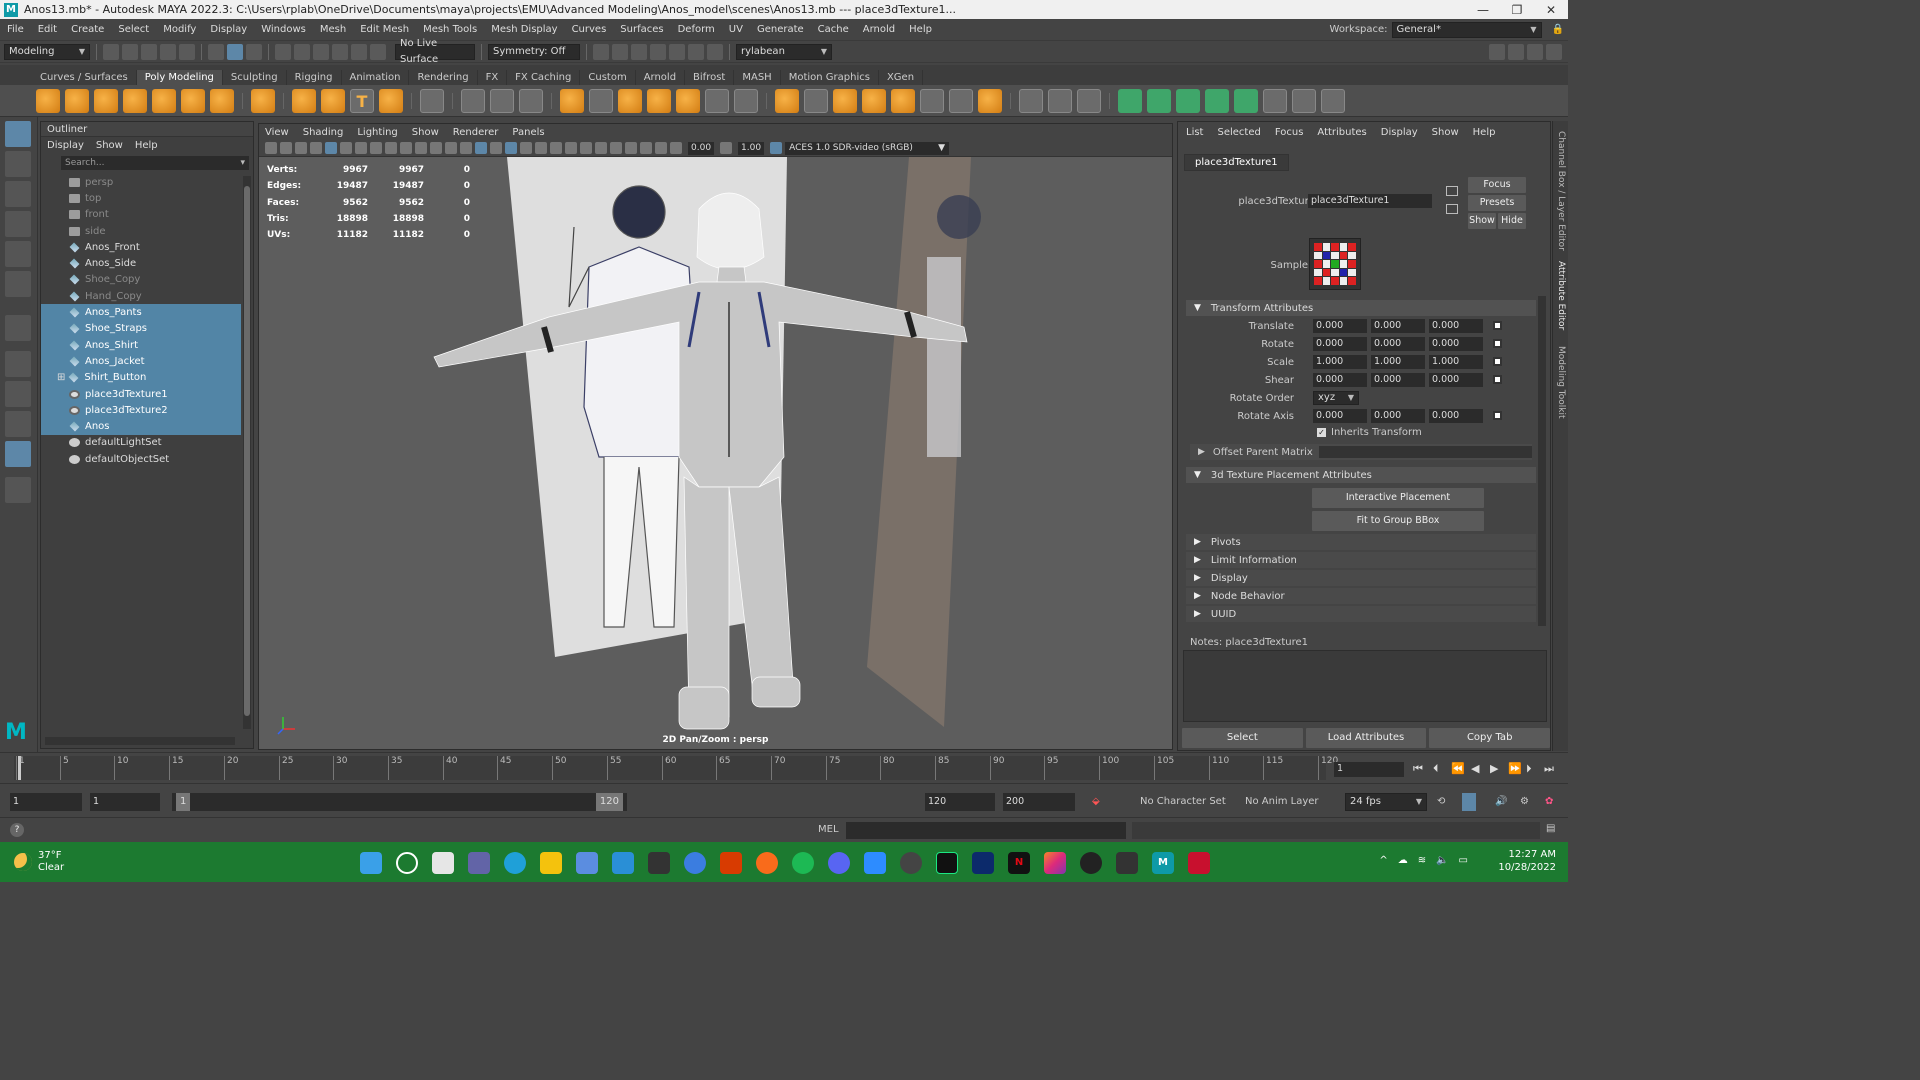 The width and height of the screenshot is (1920, 1080). Describe the element at coordinates (1482, 221) in the screenshot. I see `show-button: Show` at that location.